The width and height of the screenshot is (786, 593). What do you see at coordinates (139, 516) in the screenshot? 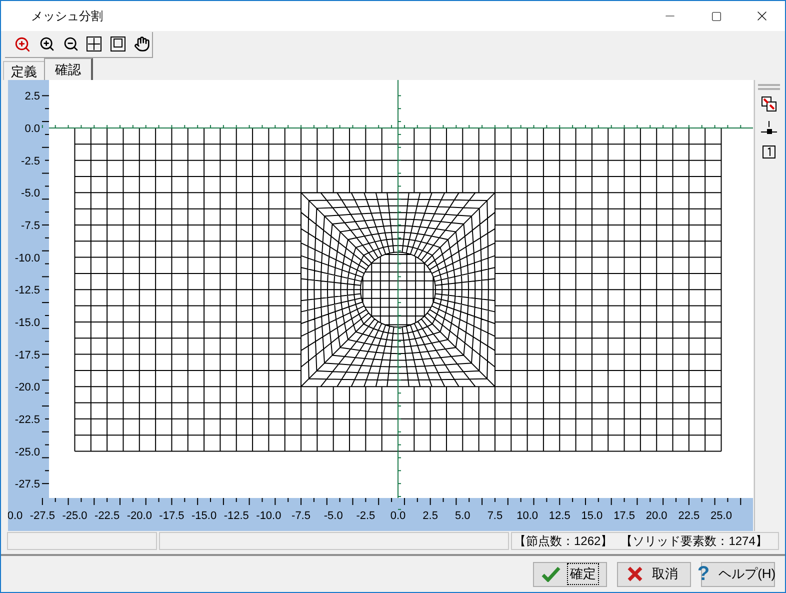
I see `x-axis-label: -20.0` at bounding box center [139, 516].